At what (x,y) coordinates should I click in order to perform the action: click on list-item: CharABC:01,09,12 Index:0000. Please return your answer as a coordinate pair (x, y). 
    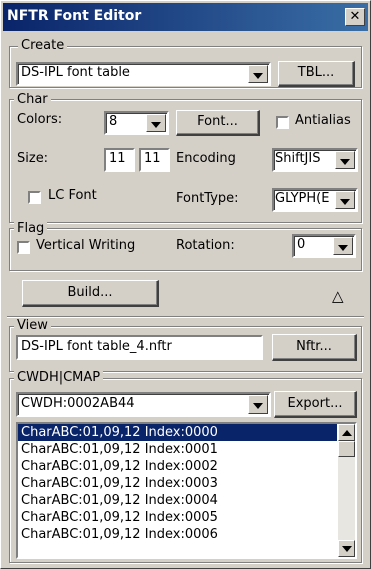
    Looking at the image, I should click on (177, 432).